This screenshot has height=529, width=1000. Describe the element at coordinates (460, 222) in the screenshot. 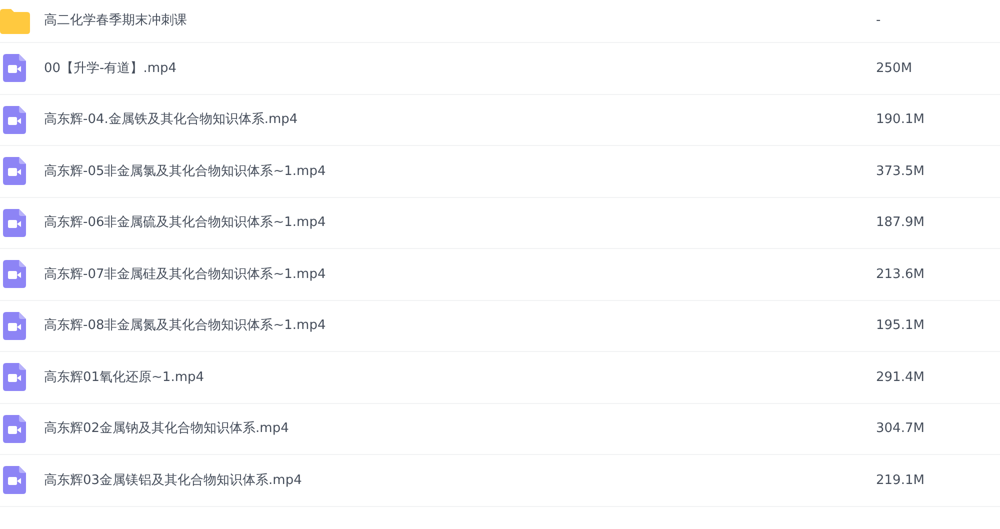

I see `file-name: 高东辉-06非金属硫及其化合物知识体系~1.mp4` at that location.